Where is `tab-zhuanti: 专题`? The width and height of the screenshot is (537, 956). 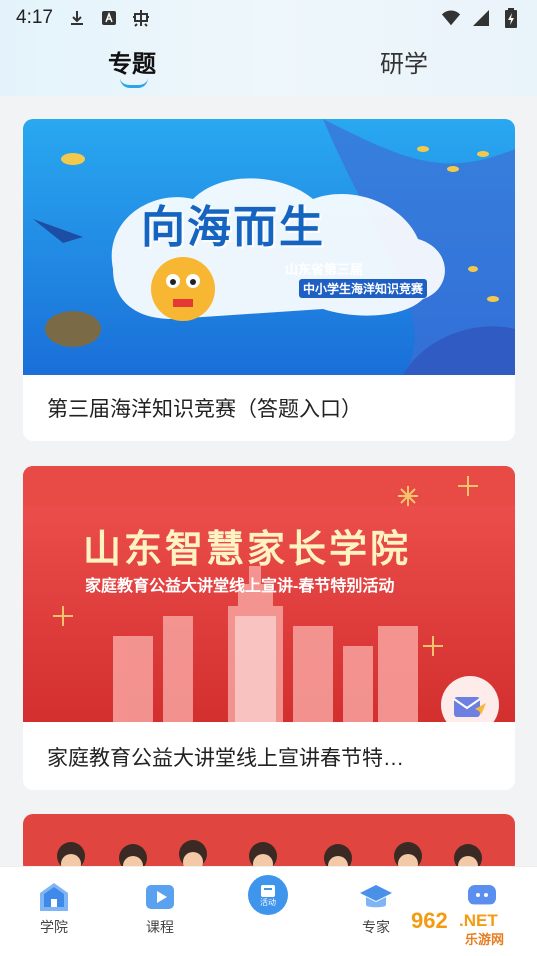 tab-zhuanti: 专题 is located at coordinates (132, 61).